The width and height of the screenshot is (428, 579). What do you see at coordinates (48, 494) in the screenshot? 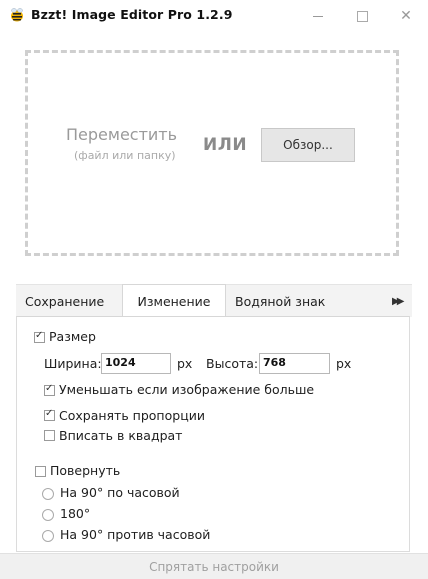
I see `rotate-90-cw-radio` at bounding box center [48, 494].